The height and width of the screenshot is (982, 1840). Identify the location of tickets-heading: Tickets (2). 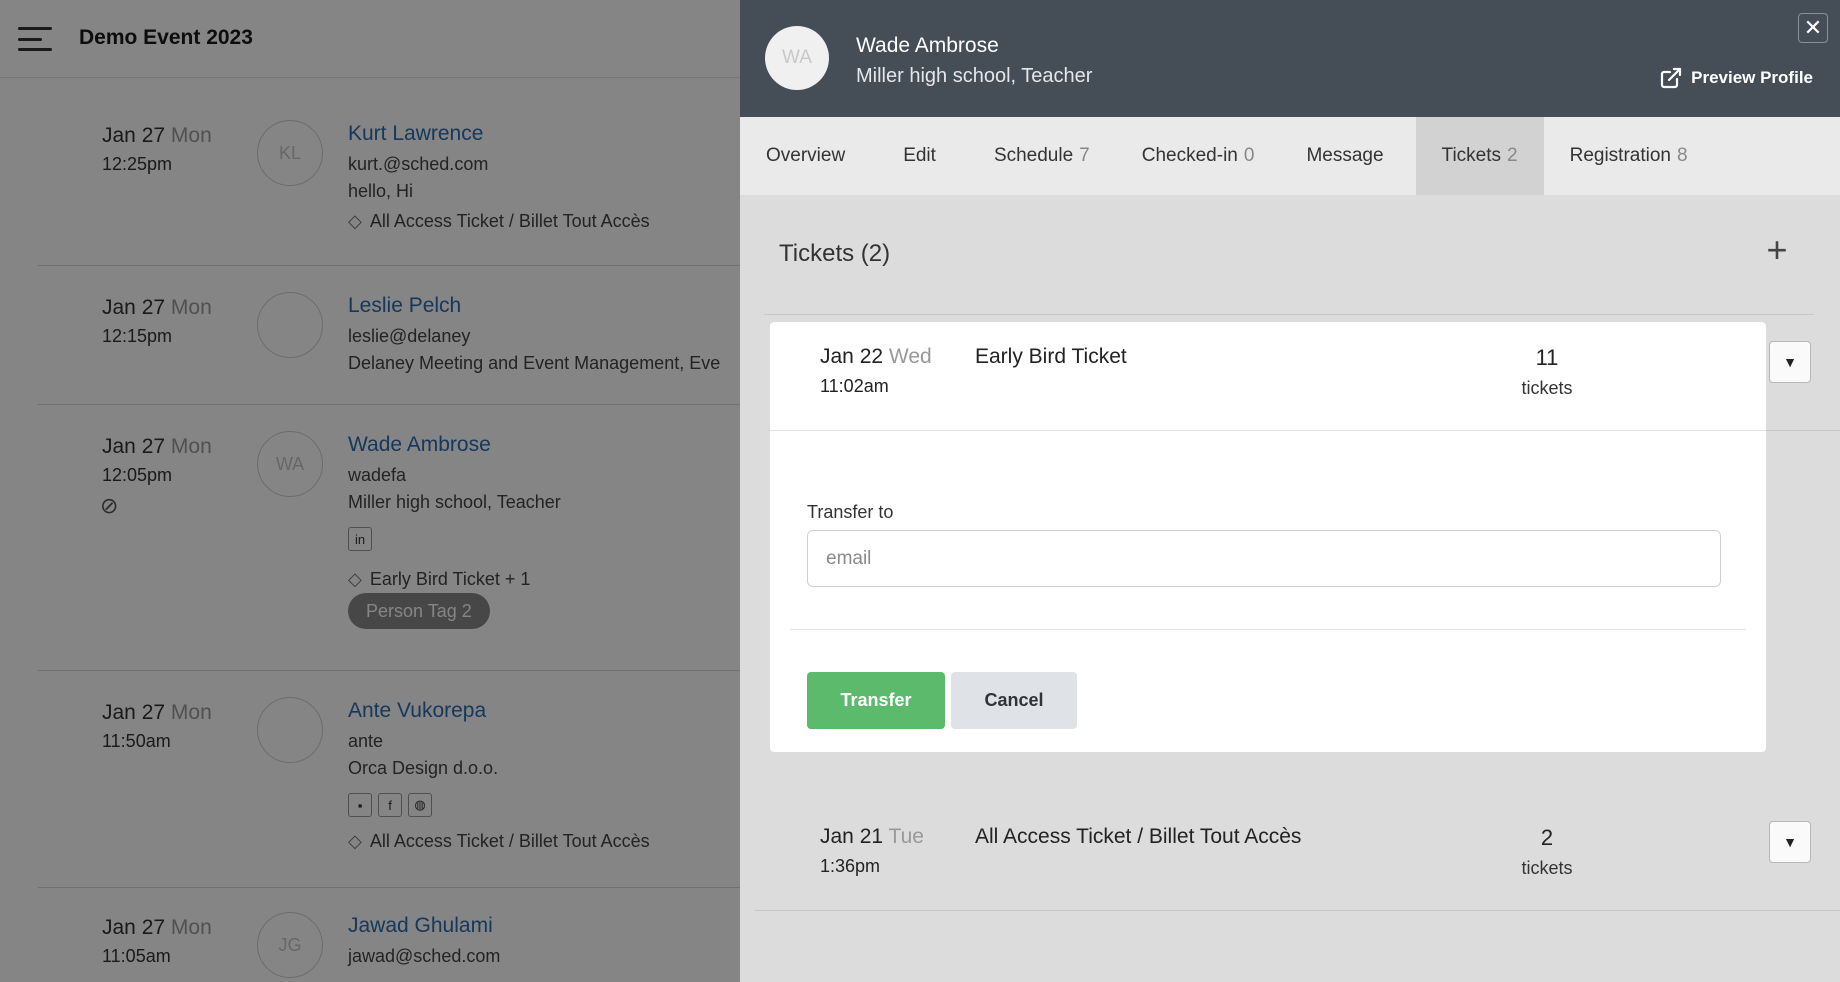
(835, 253).